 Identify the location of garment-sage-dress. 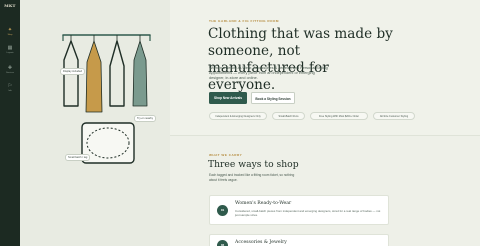
(140, 71).